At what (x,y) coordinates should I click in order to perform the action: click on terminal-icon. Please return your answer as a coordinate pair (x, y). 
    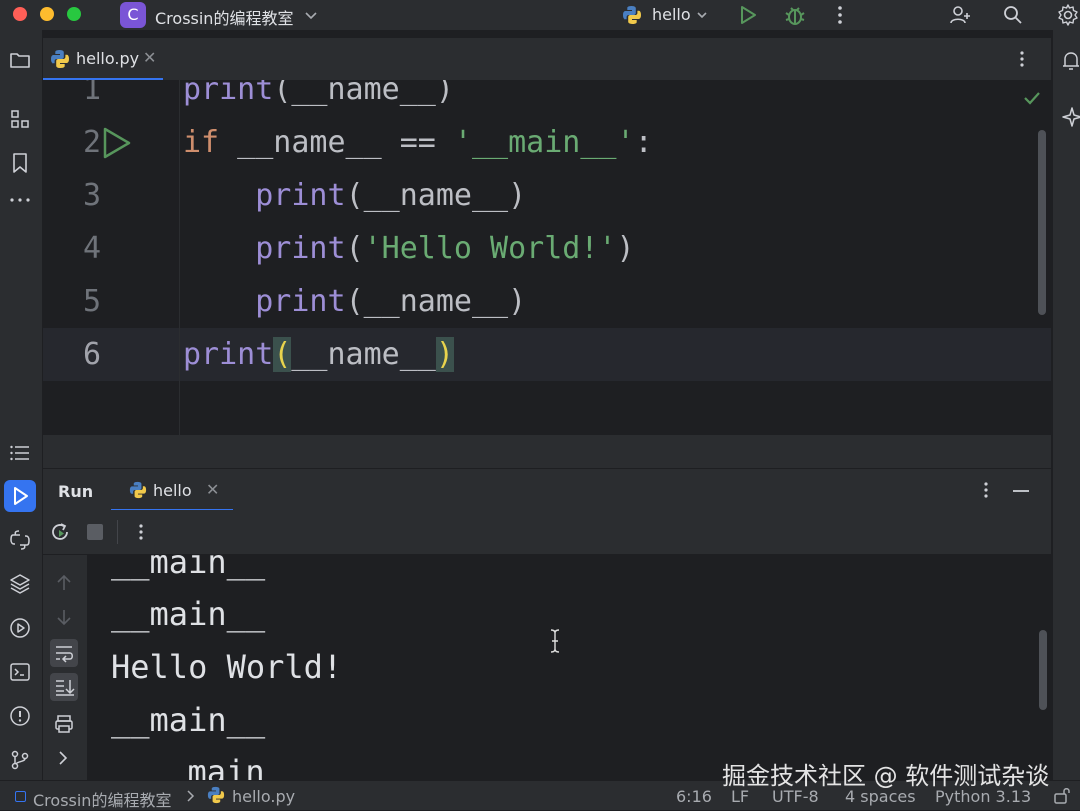
    Looking at the image, I should click on (20, 672).